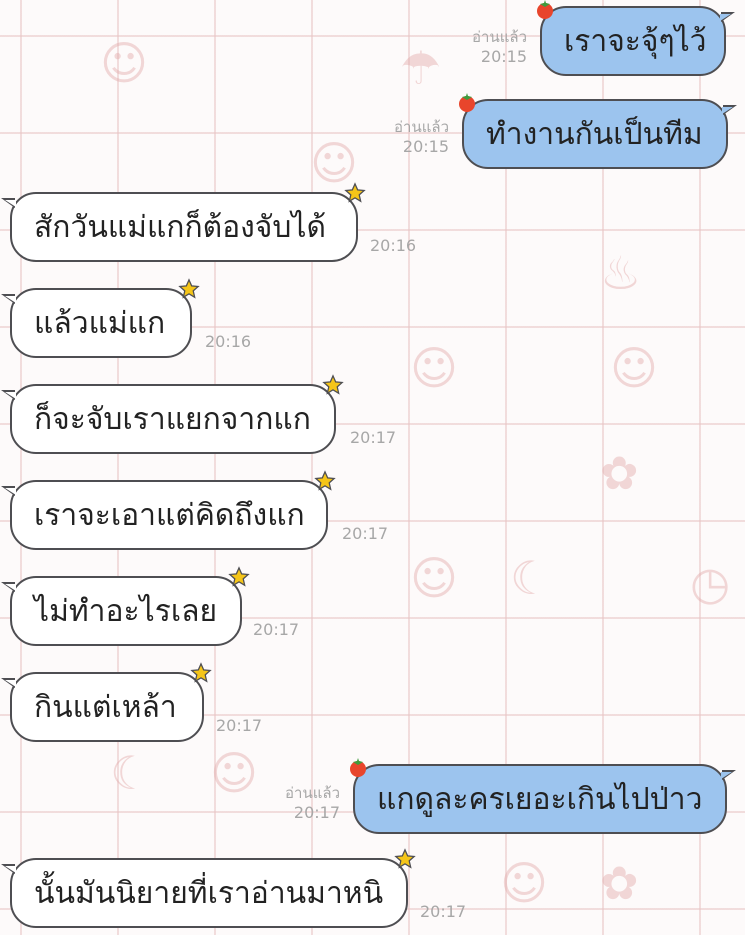 The width and height of the screenshot is (745, 935). Describe the element at coordinates (619, 473) in the screenshot. I see `wallpaper-flower-icon: ✿` at that location.